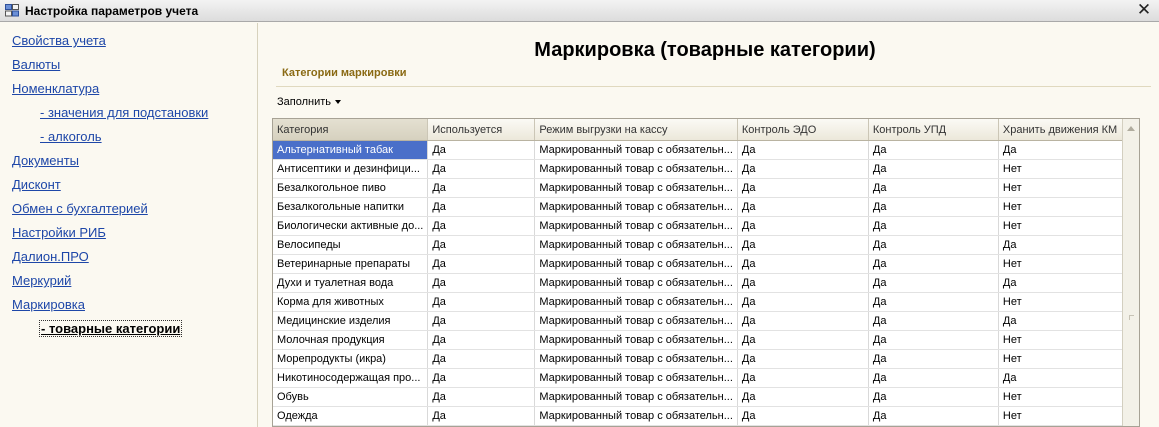 The width and height of the screenshot is (1159, 427). Describe the element at coordinates (1062, 130) in the screenshot. I see `column-header-store-km: Хранить движения КМ` at that location.